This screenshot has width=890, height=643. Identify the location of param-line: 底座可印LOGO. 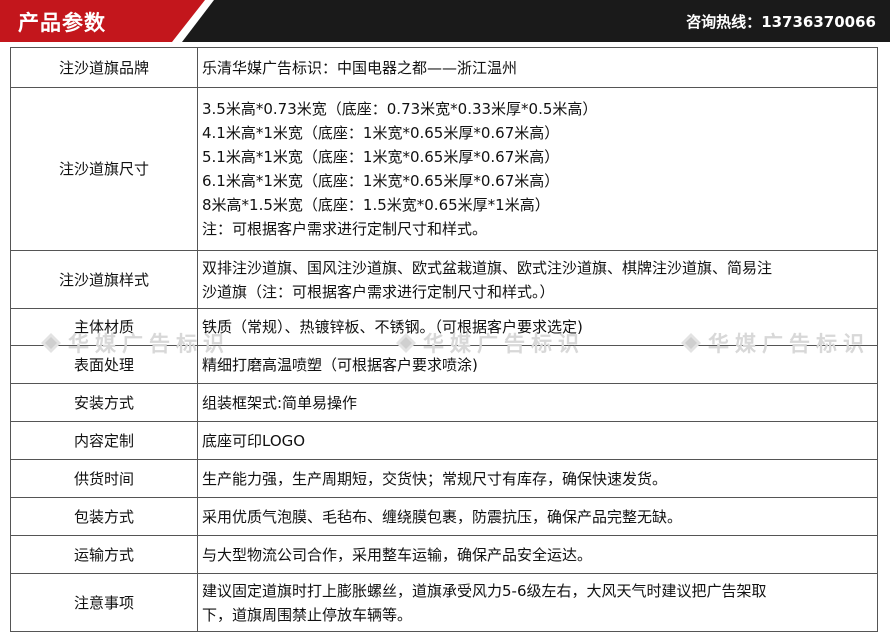
(254, 440).